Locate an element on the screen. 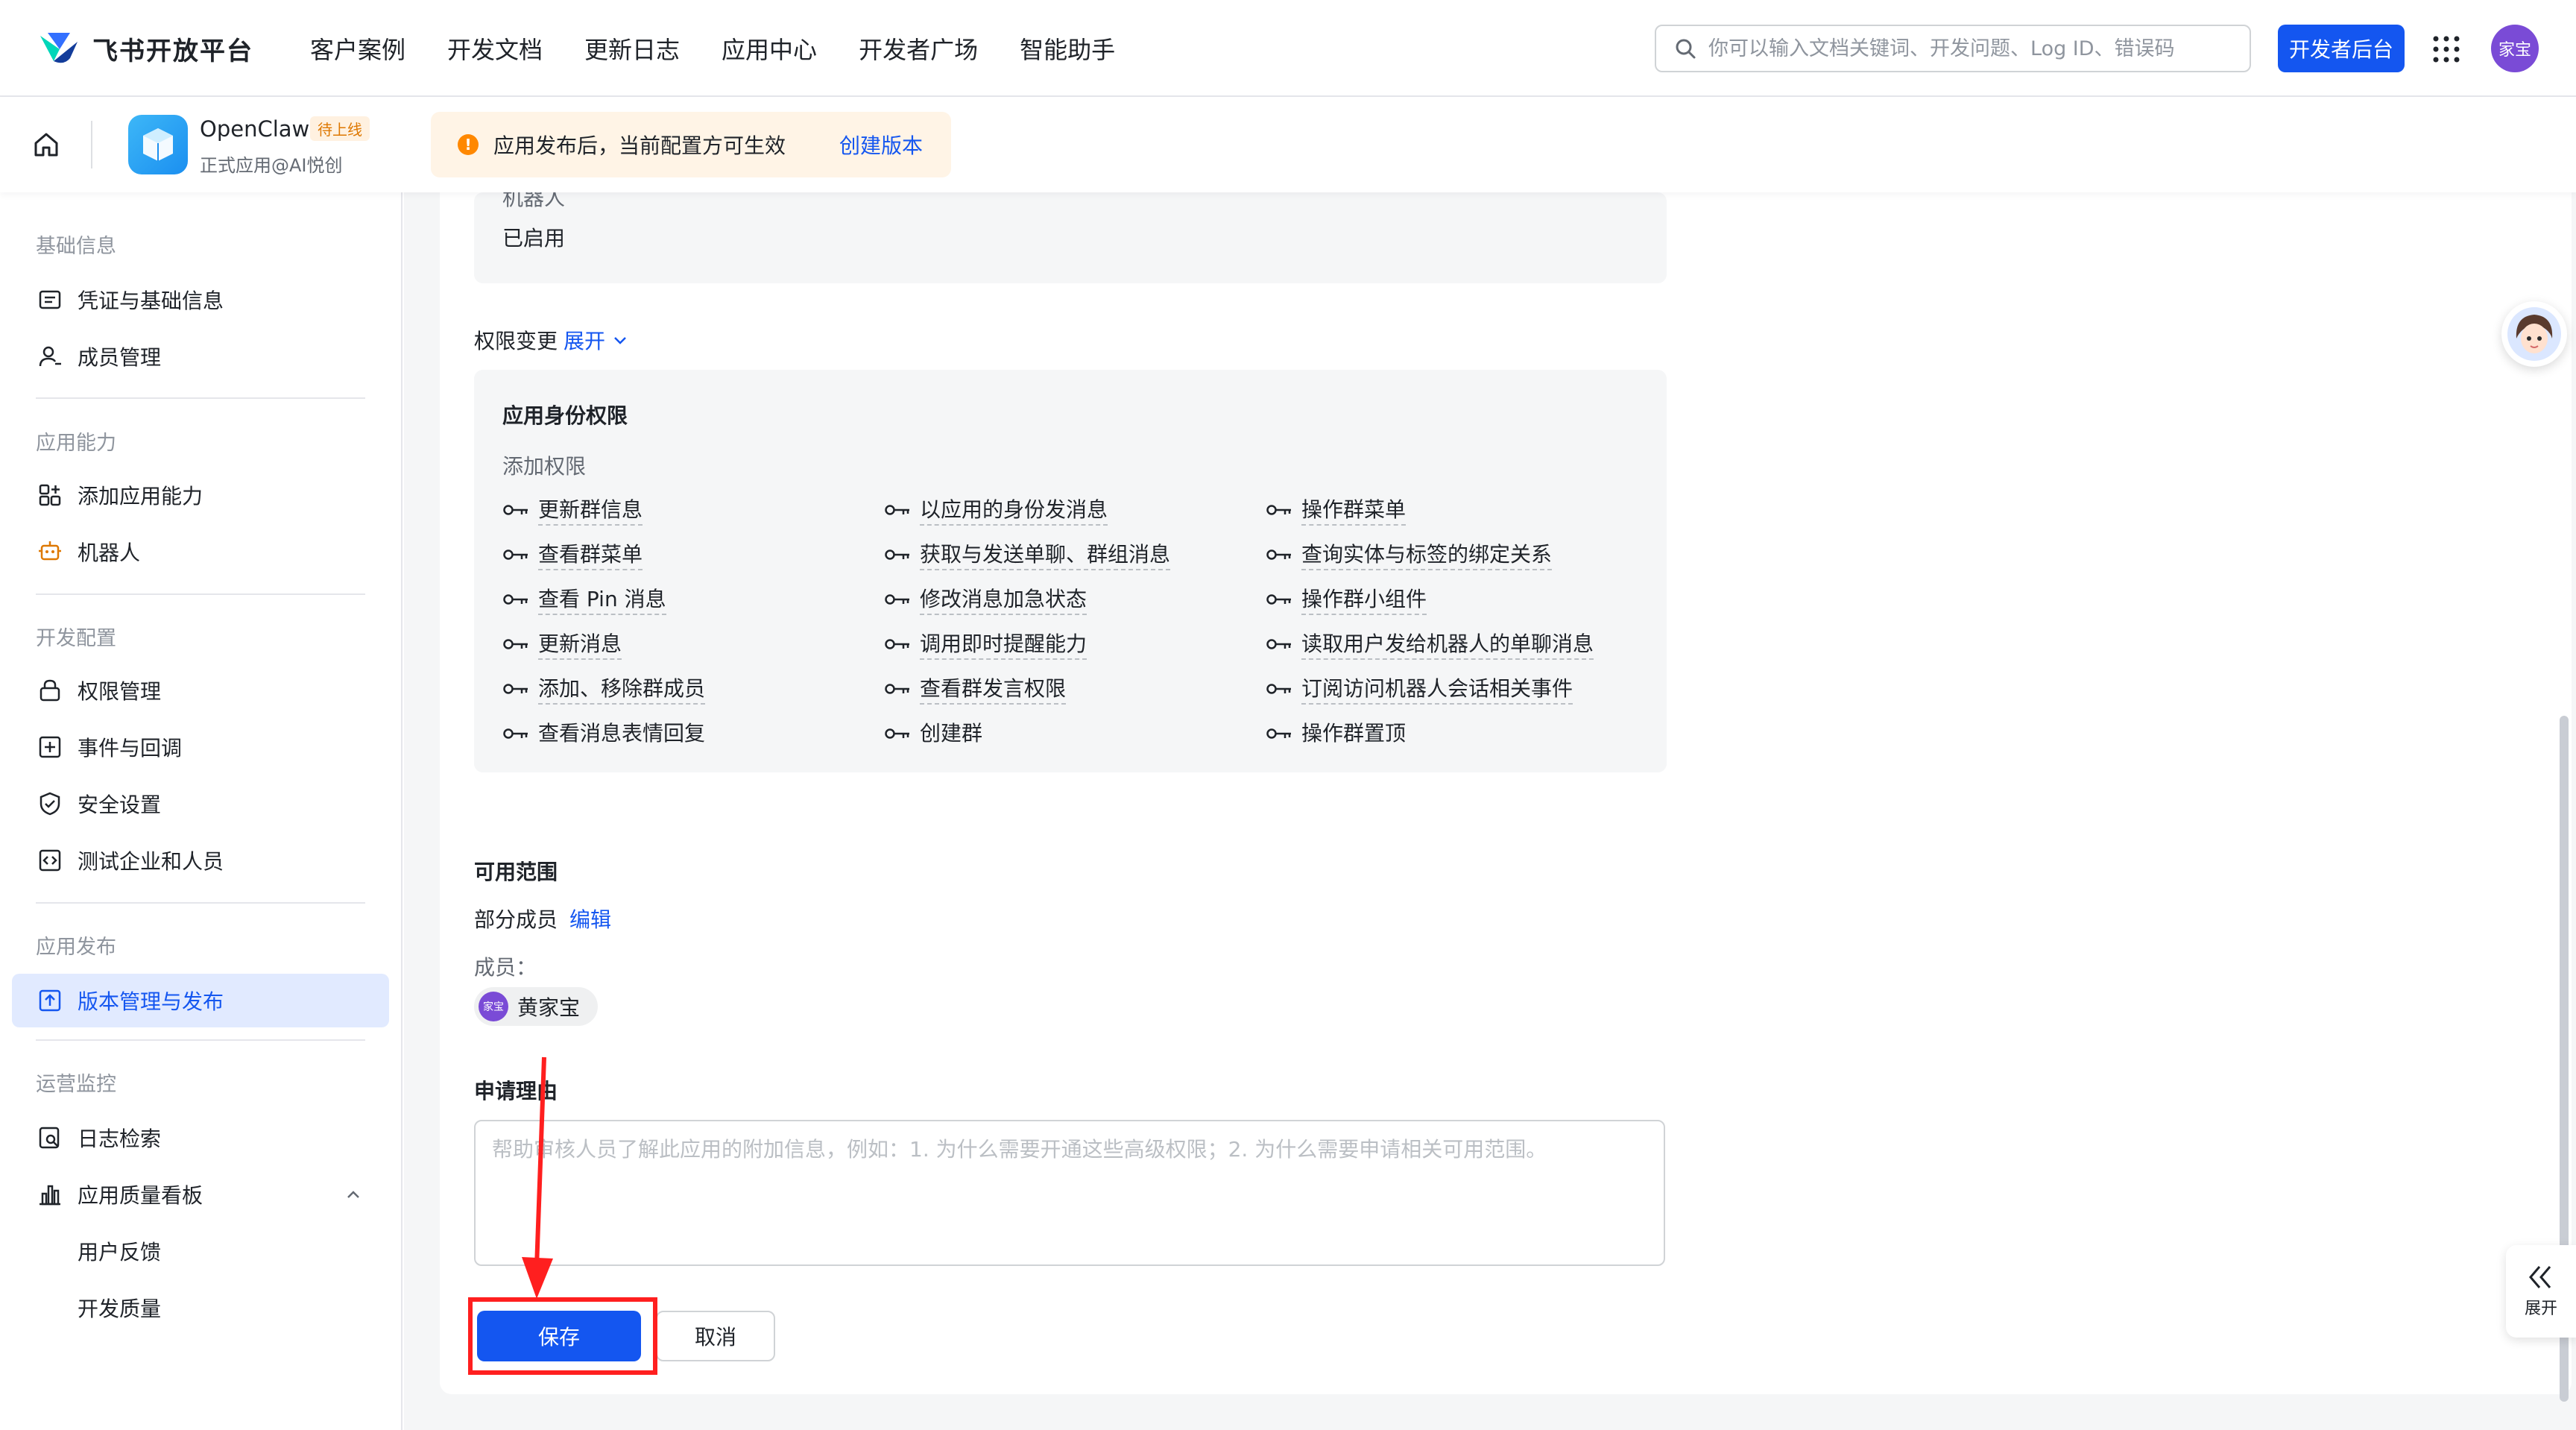  sidebar-item-log-search: 日志检索 is located at coordinates (201, 1138).